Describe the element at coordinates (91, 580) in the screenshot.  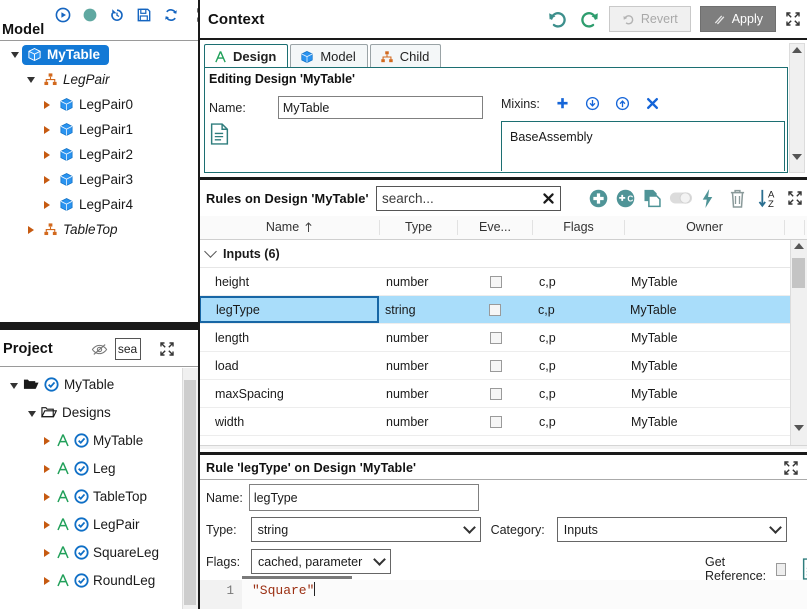
I see `project-item-design-roundleg: RoundLeg` at that location.